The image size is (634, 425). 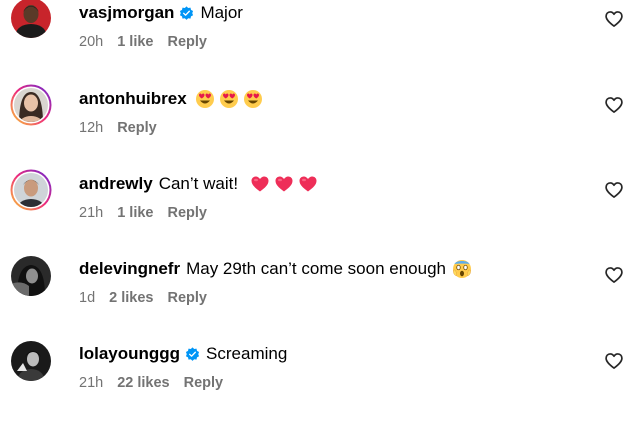 I want to click on username: lolayounggg, so click(x=129, y=354).